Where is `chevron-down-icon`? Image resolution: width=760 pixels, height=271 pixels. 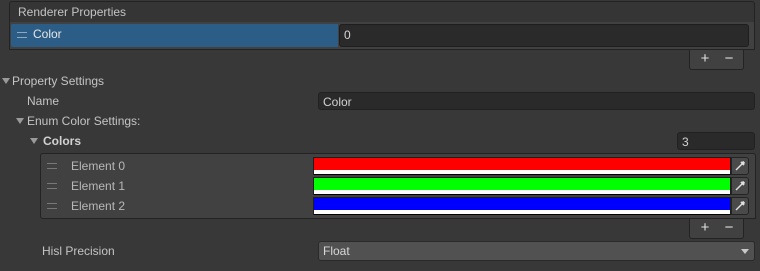
chevron-down-icon is located at coordinates (745, 251).